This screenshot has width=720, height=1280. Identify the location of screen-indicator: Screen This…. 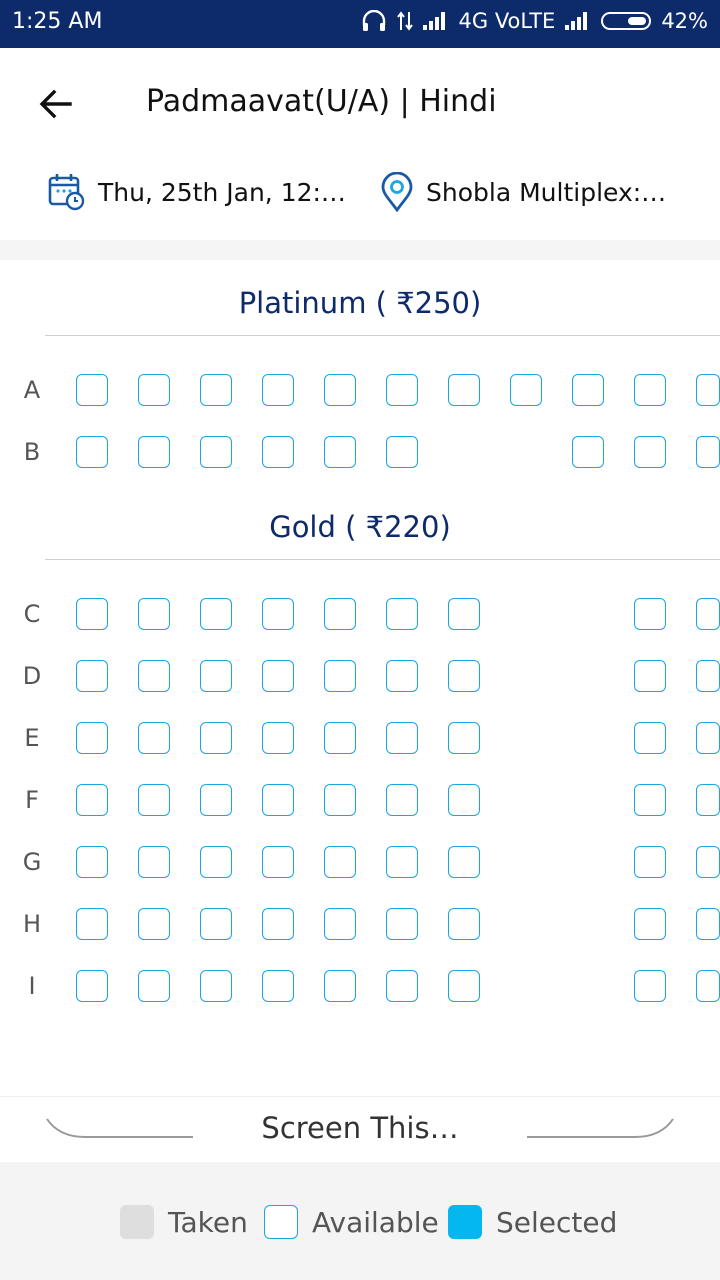
(360, 1129).